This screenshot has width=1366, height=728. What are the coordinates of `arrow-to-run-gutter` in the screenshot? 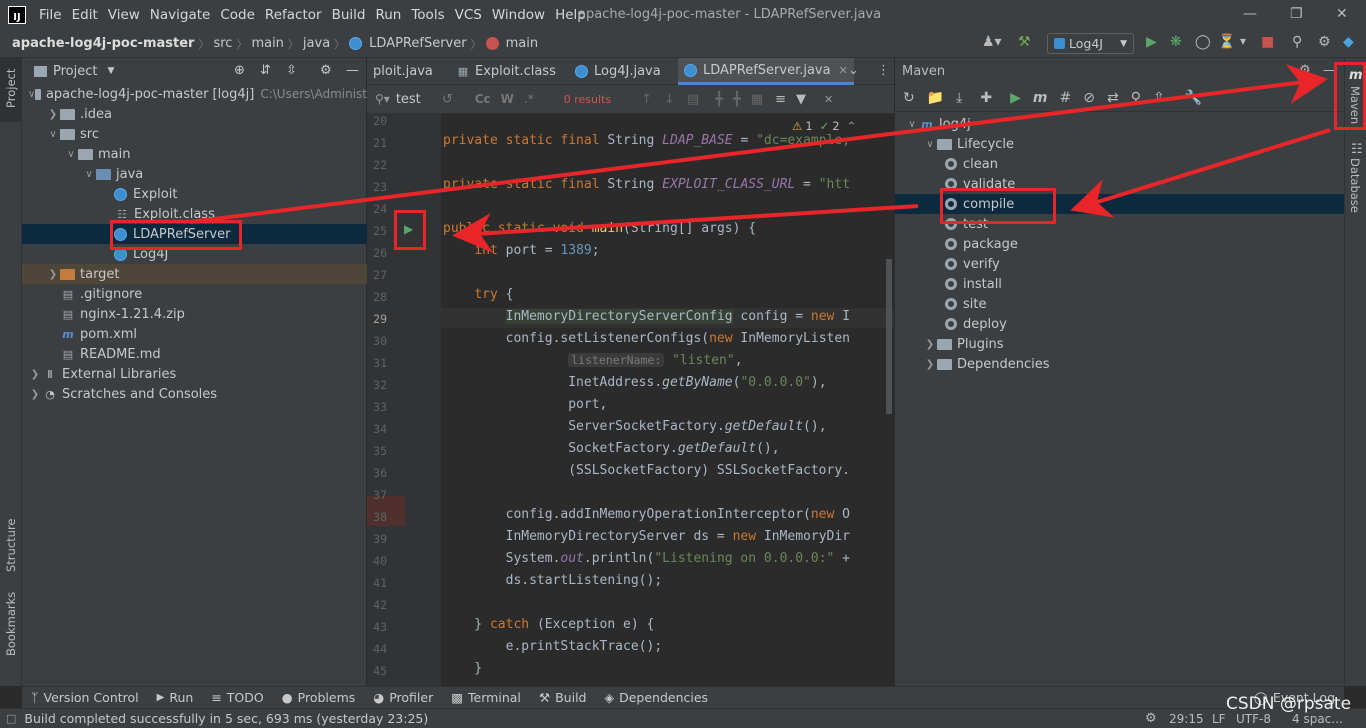 It's located at (685, 228).